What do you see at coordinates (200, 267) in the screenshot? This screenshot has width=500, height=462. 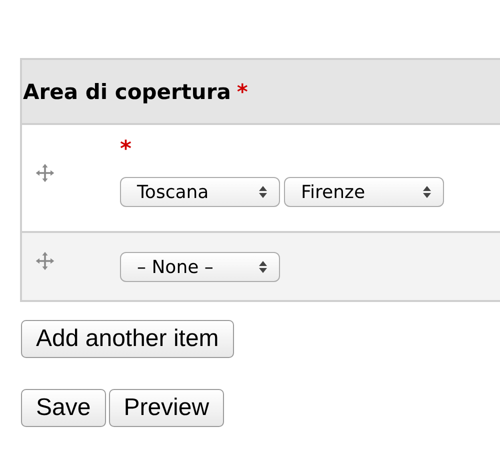 I see `select-dropdown: – None –` at bounding box center [200, 267].